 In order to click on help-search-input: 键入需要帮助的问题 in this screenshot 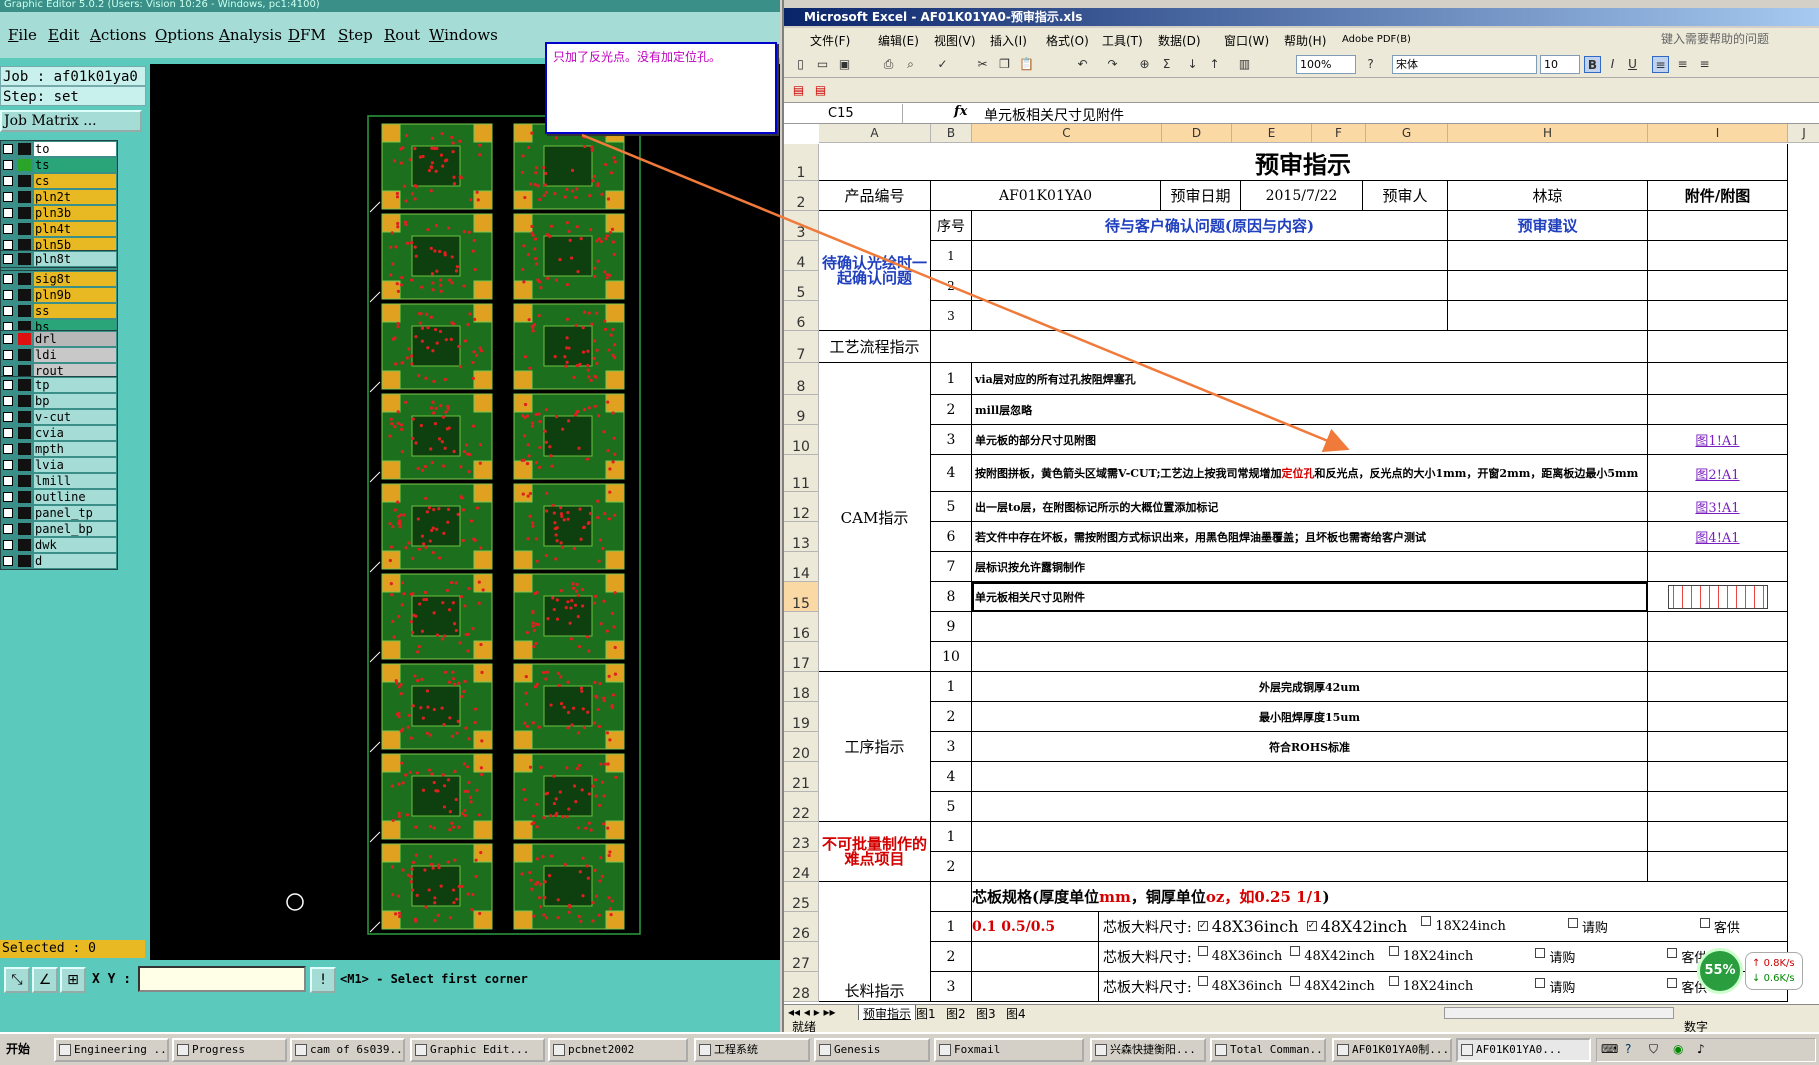, I will do `click(1736, 39)`.